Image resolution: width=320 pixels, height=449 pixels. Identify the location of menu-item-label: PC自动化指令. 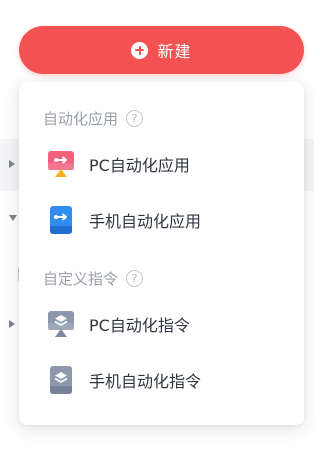
(139, 325).